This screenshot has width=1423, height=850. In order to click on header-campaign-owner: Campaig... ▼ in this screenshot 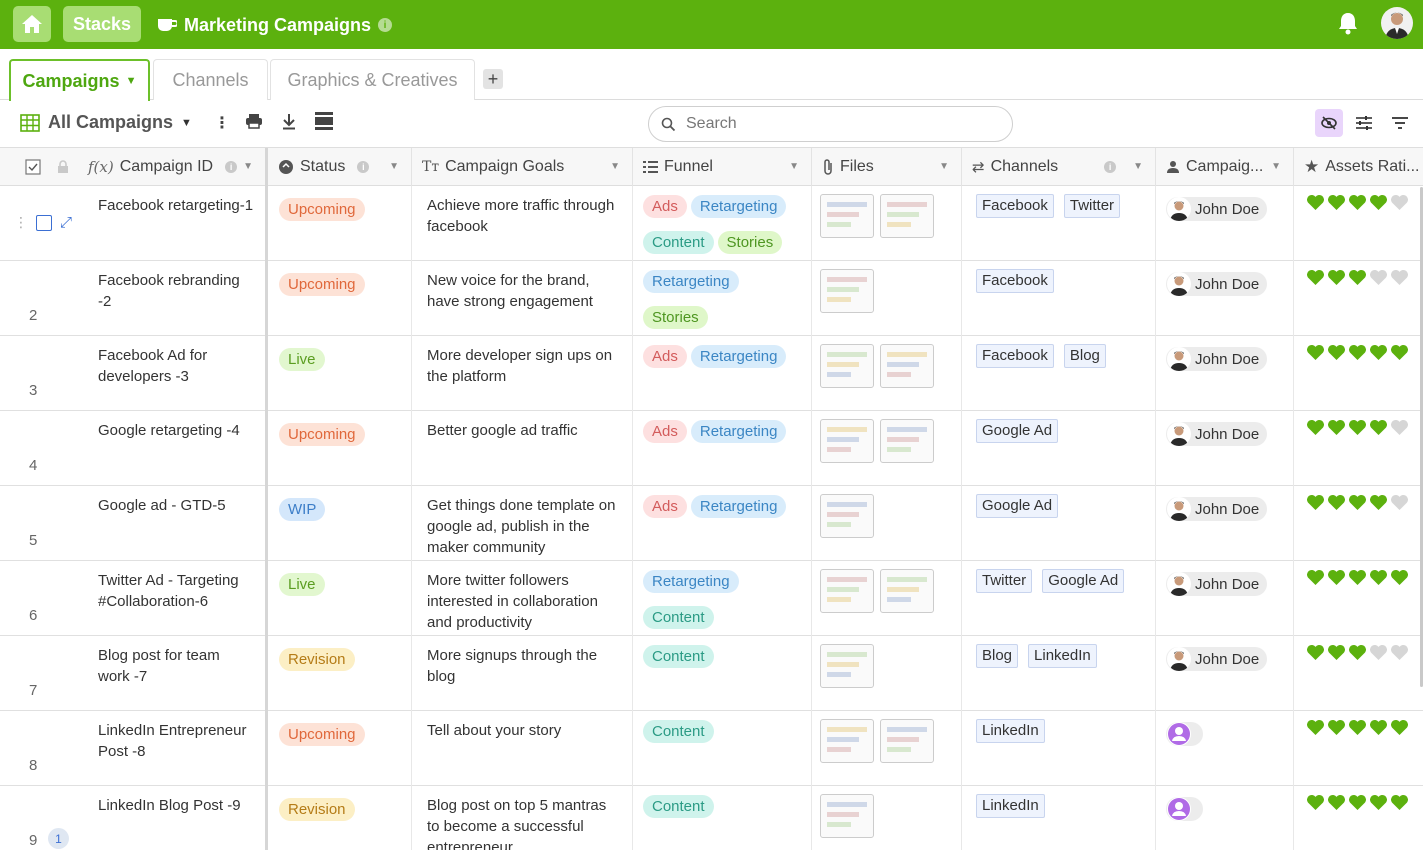, I will do `click(1225, 167)`.